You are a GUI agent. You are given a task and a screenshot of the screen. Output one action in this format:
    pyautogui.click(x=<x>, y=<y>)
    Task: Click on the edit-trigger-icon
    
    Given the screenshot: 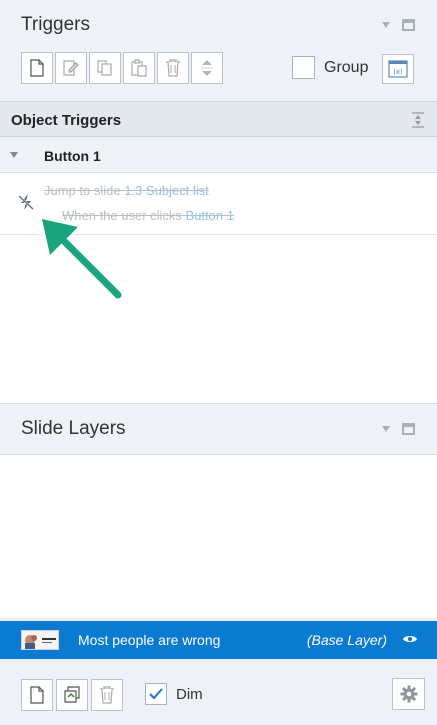 What is the action you would take?
    pyautogui.click(x=71, y=68)
    